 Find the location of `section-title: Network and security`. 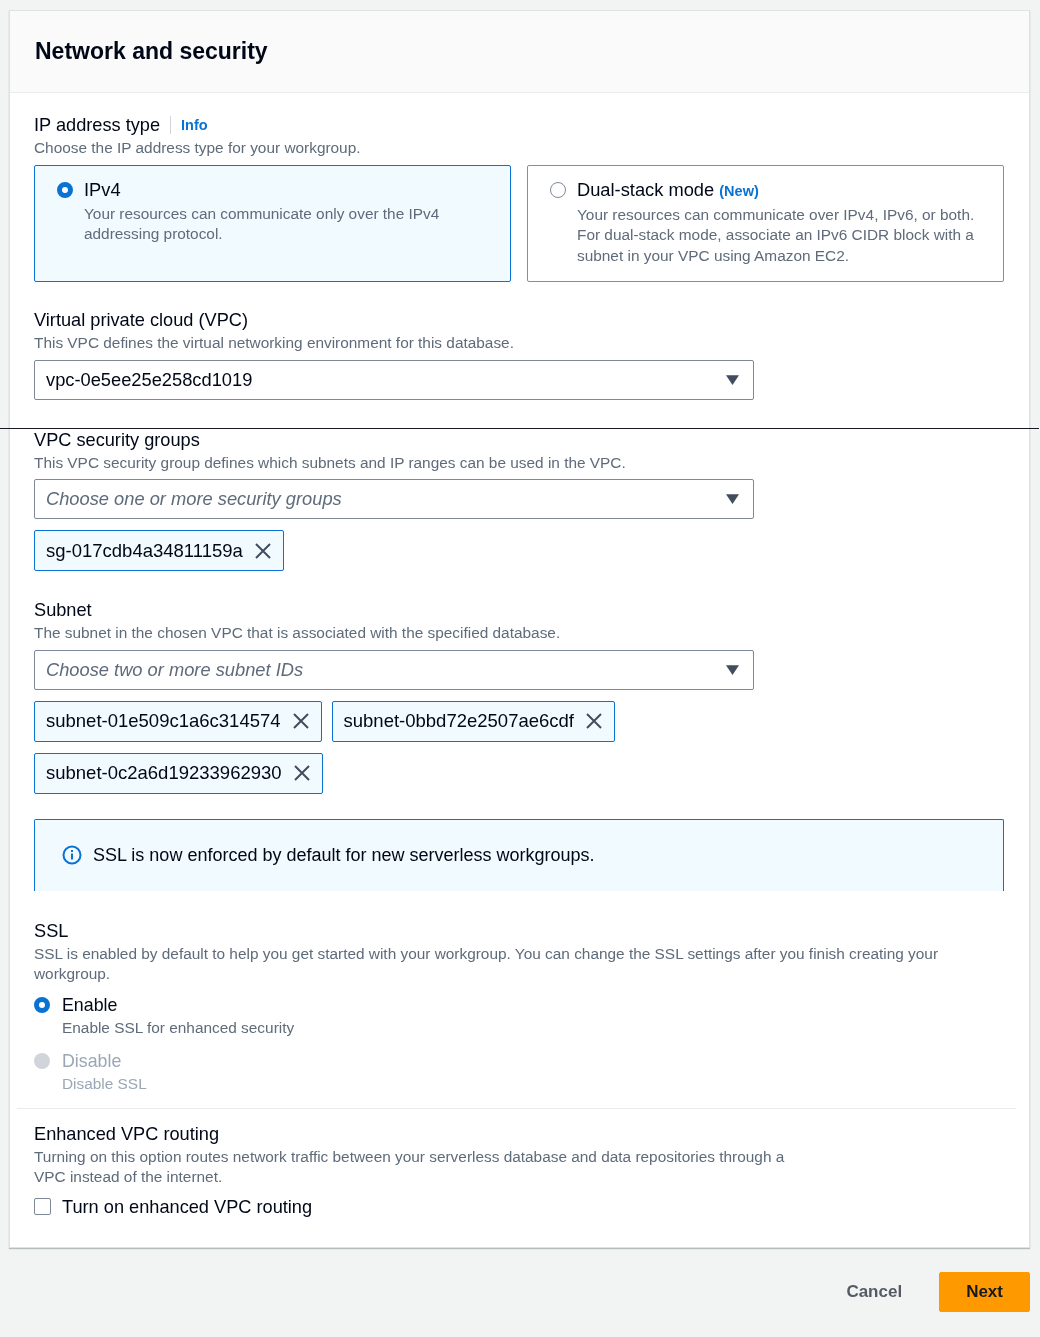

section-title: Network and security is located at coordinates (151, 50).